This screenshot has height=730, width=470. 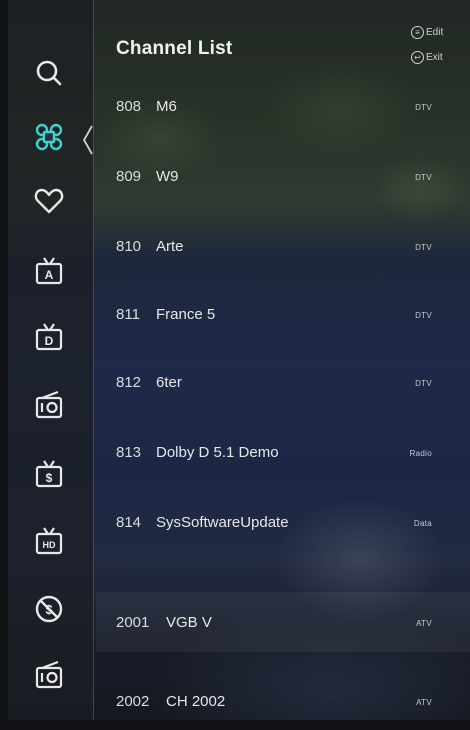 I want to click on favorite-heart-icon, so click(x=49, y=201).